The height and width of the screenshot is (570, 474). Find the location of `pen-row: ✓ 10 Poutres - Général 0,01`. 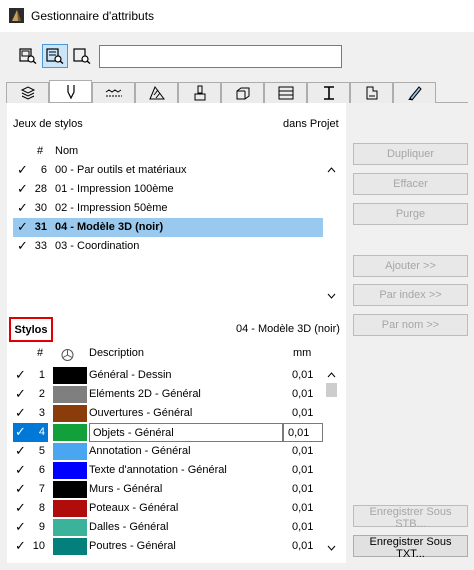

pen-row: ✓ 10 Poutres - Général 0,01 is located at coordinates (168, 546).